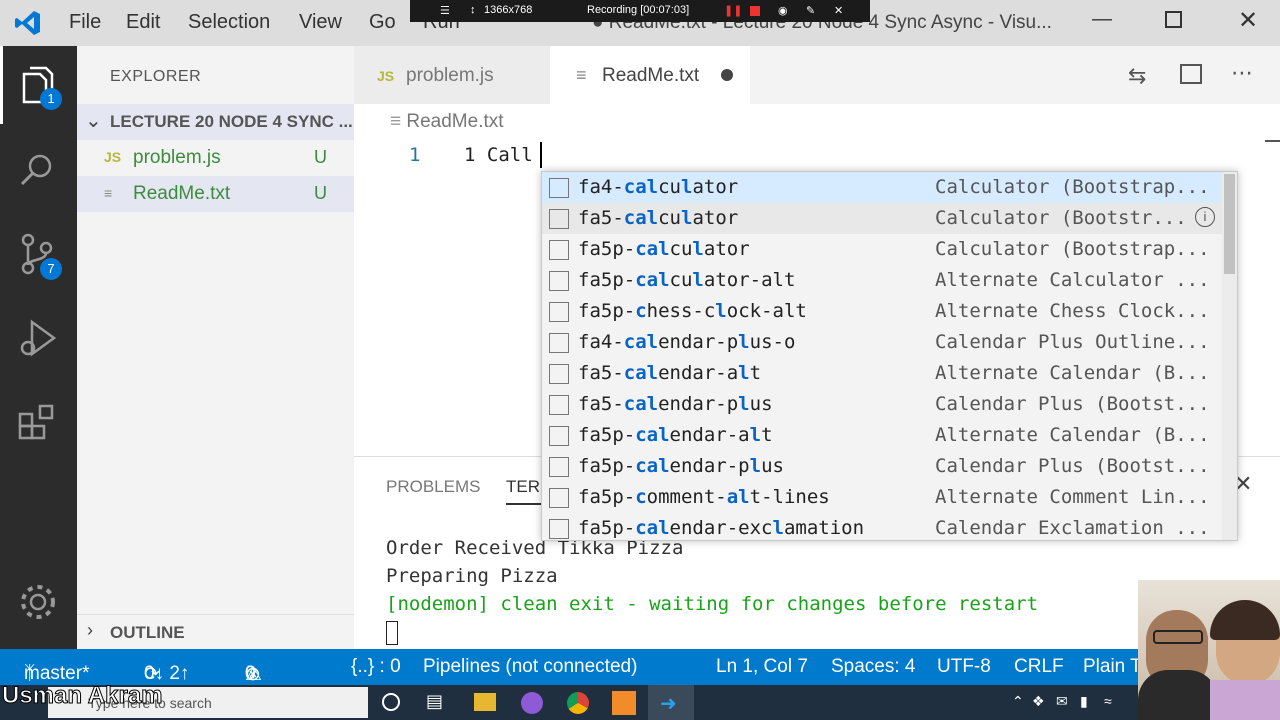  Describe the element at coordinates (485, 702) in the screenshot. I see `file-explorer-icon` at that location.